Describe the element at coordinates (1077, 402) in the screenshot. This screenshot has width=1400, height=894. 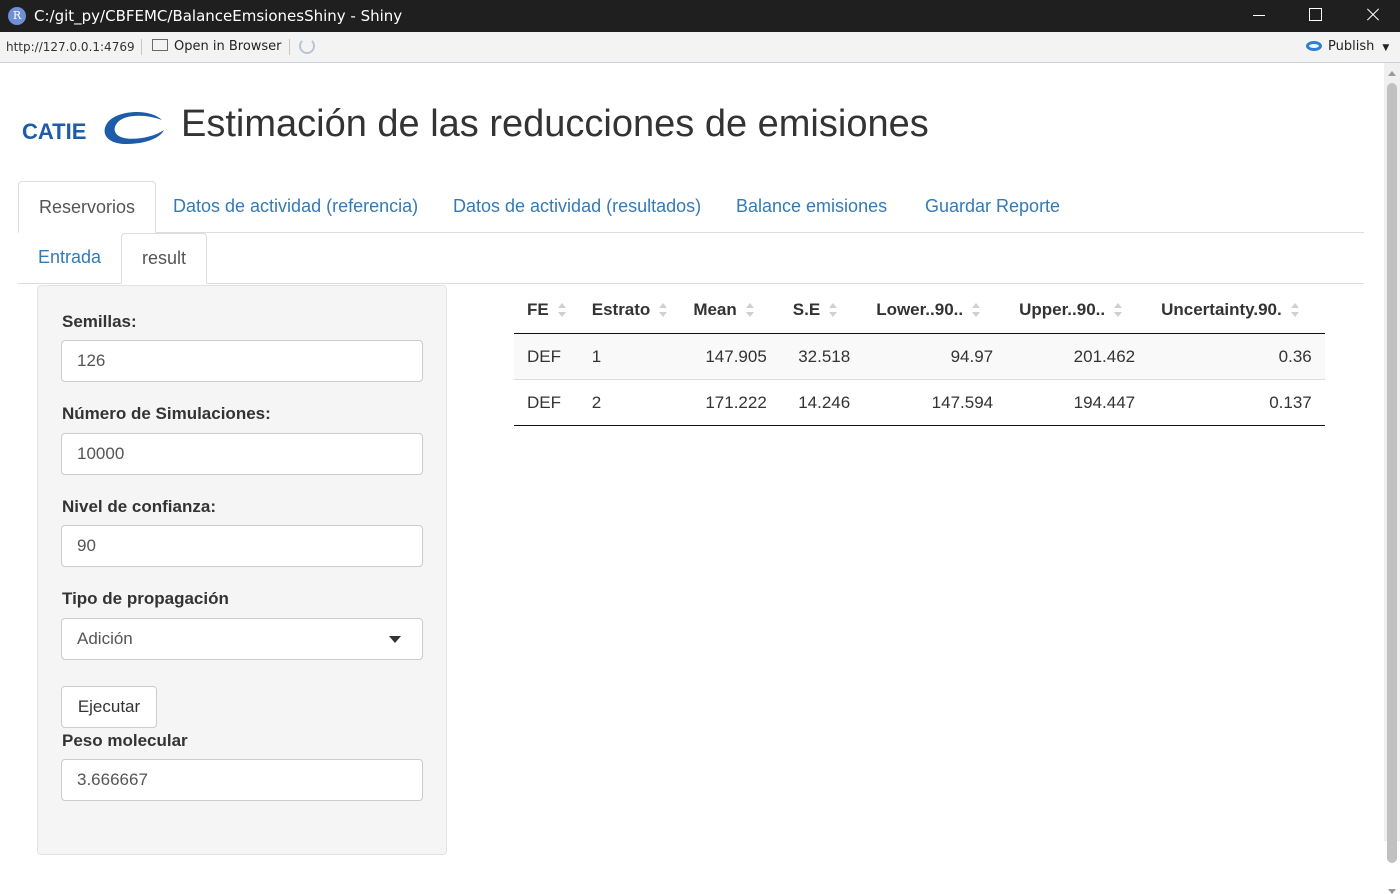
I see `table-cell: 194.447` at that location.